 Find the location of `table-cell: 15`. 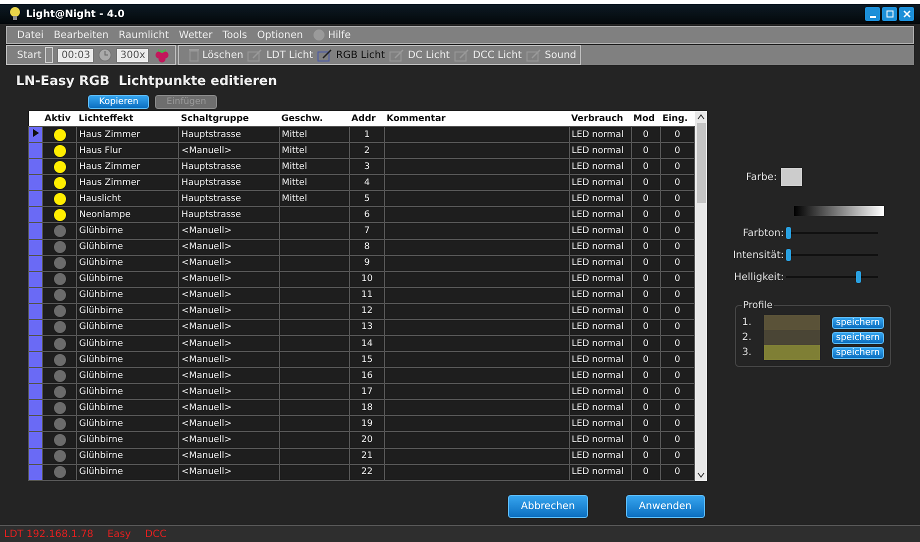

table-cell: 15 is located at coordinates (367, 360).